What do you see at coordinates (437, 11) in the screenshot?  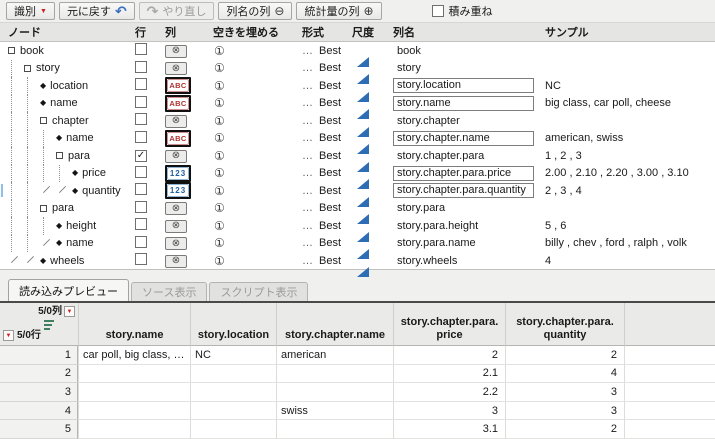 I see `stack-checkbox` at bounding box center [437, 11].